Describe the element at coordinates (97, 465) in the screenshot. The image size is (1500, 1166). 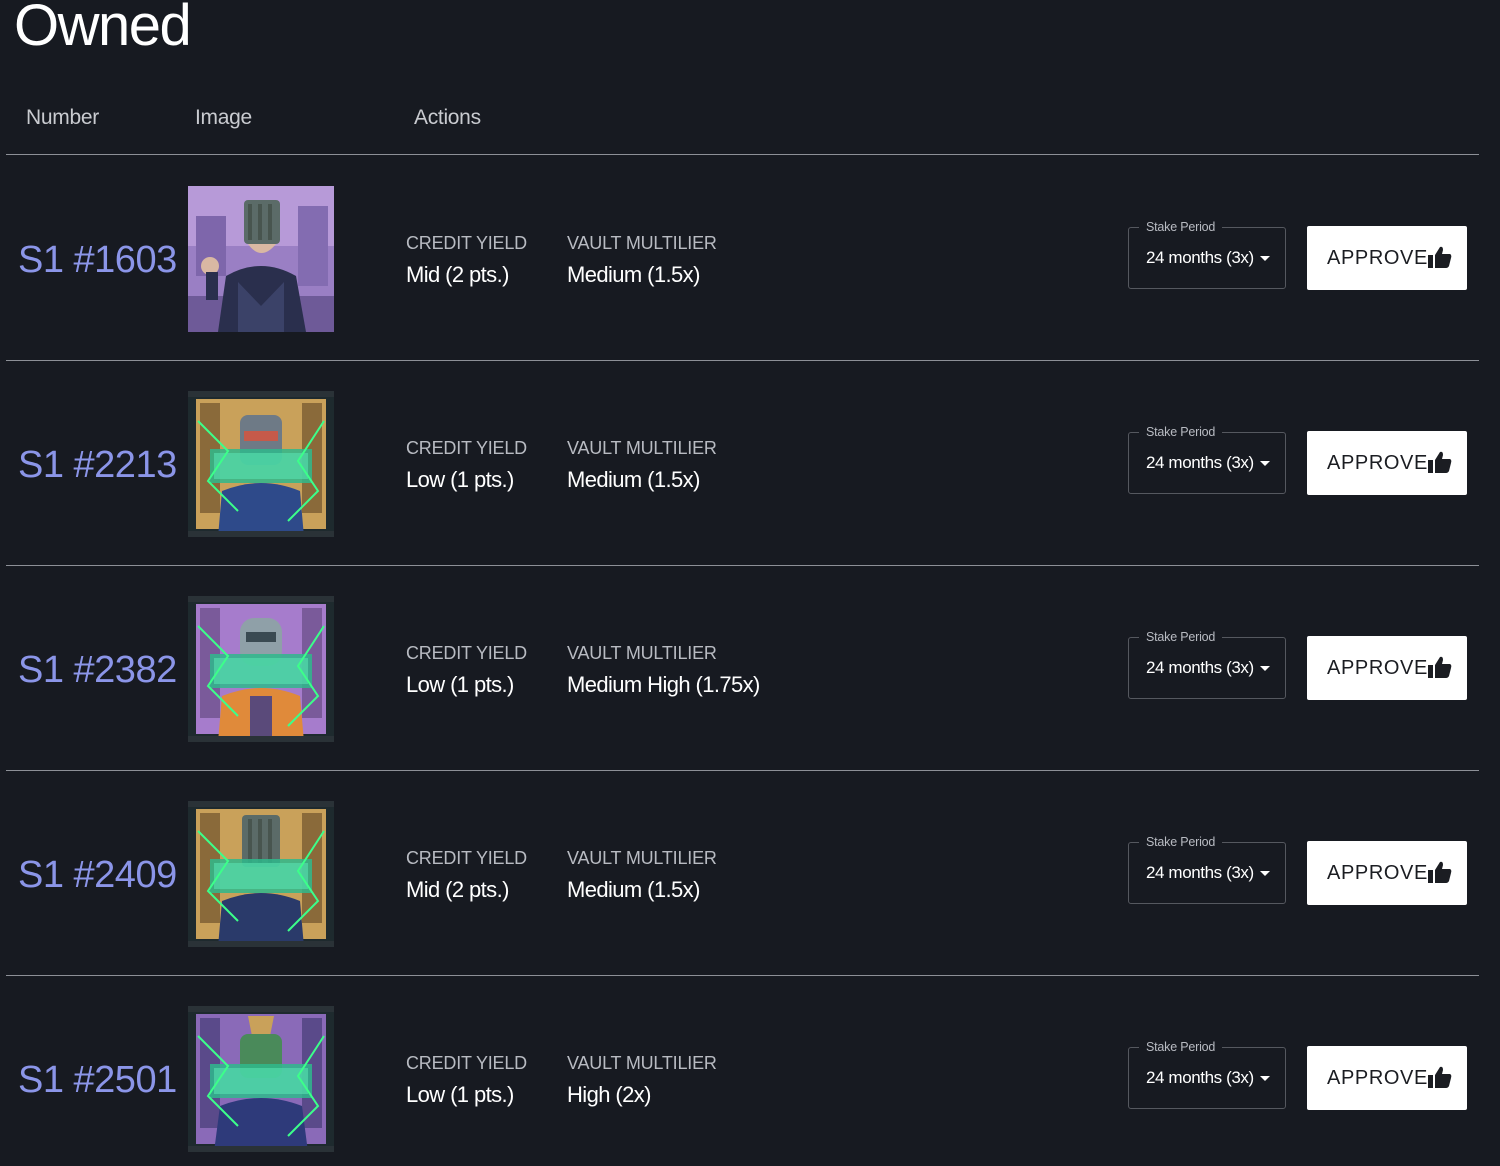
I see `token-number: S1 #2213` at that location.